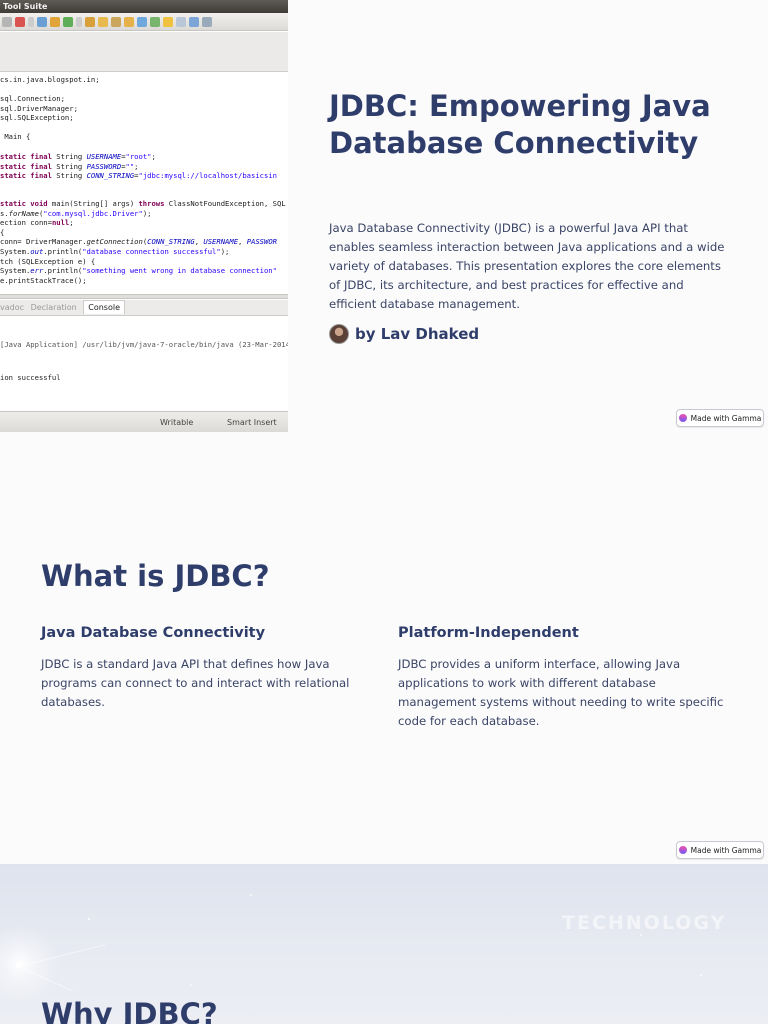 The height and width of the screenshot is (1024, 768). What do you see at coordinates (37, 223) in the screenshot?
I see `code-line: ection conn=null;` at bounding box center [37, 223].